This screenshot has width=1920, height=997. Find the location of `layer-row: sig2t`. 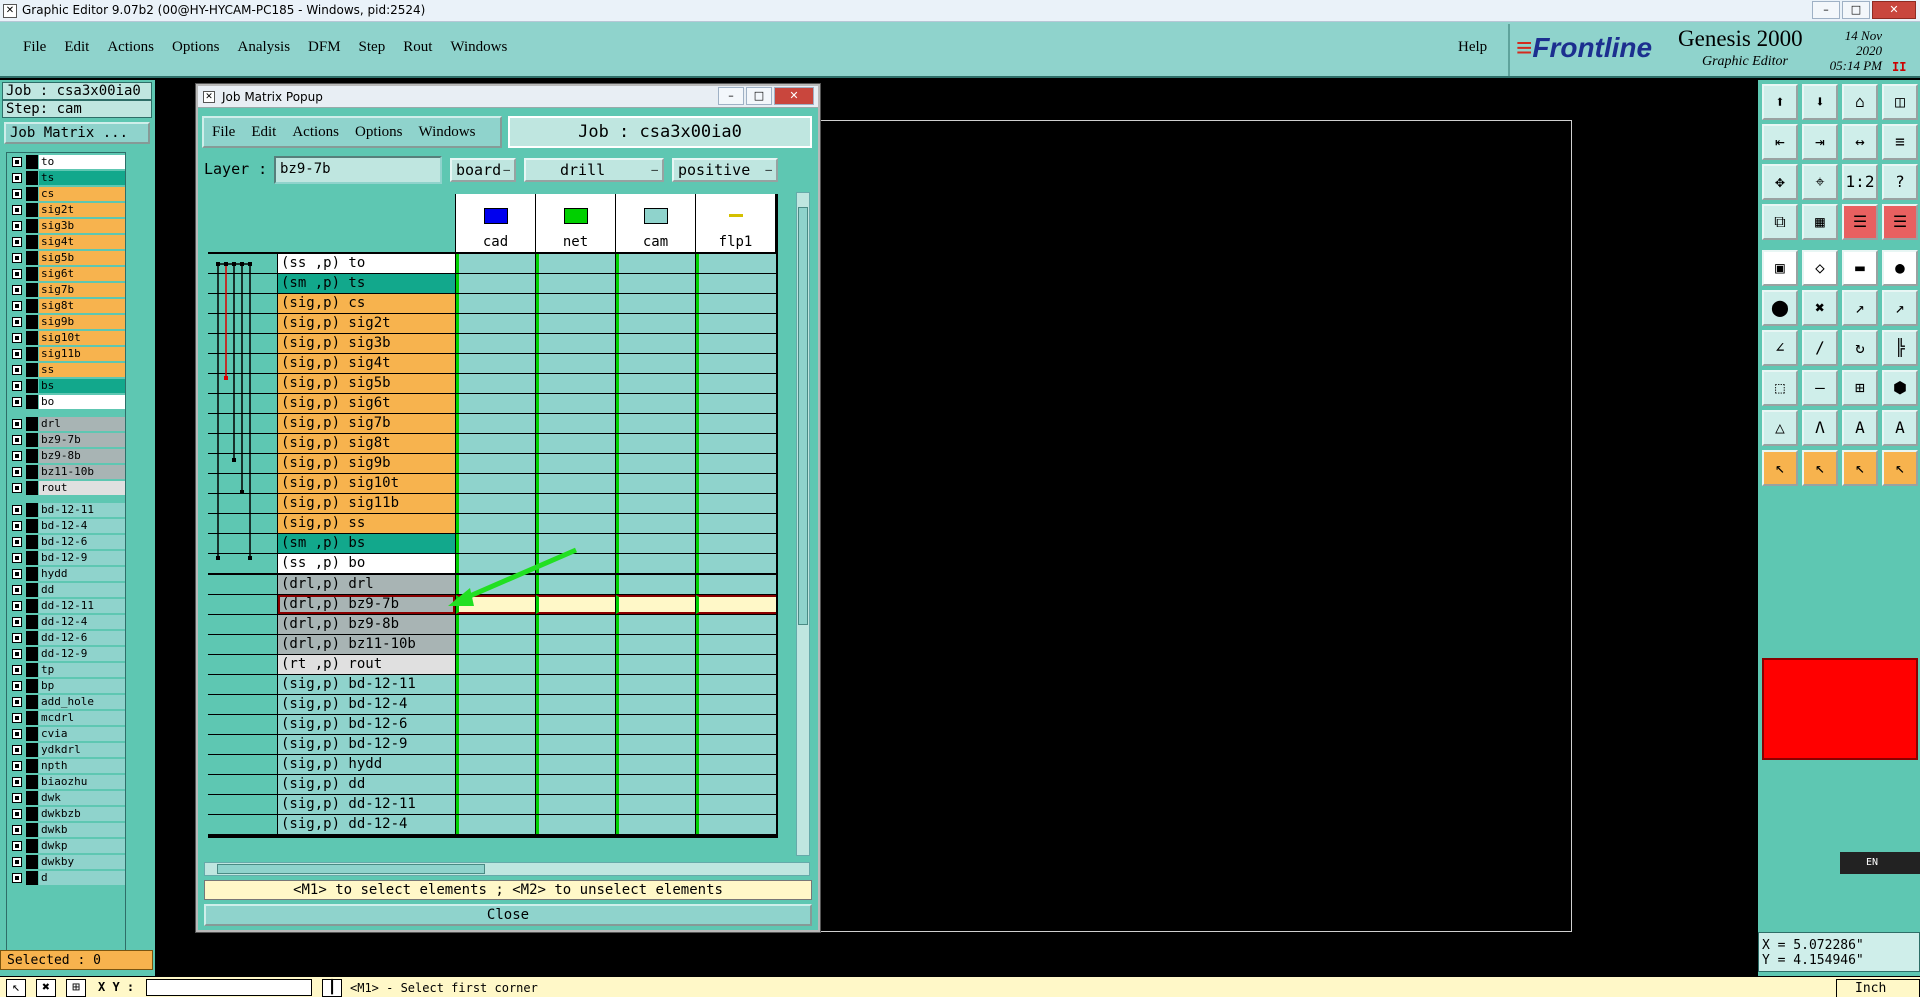

layer-row: sig2t is located at coordinates (67, 210).